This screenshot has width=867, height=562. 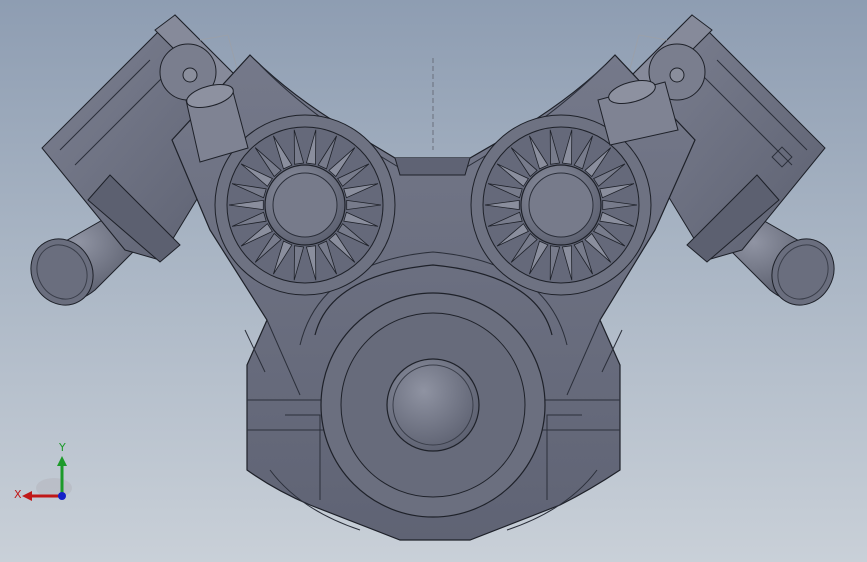 I want to click on y-axis-arrowhead, so click(x=62, y=461).